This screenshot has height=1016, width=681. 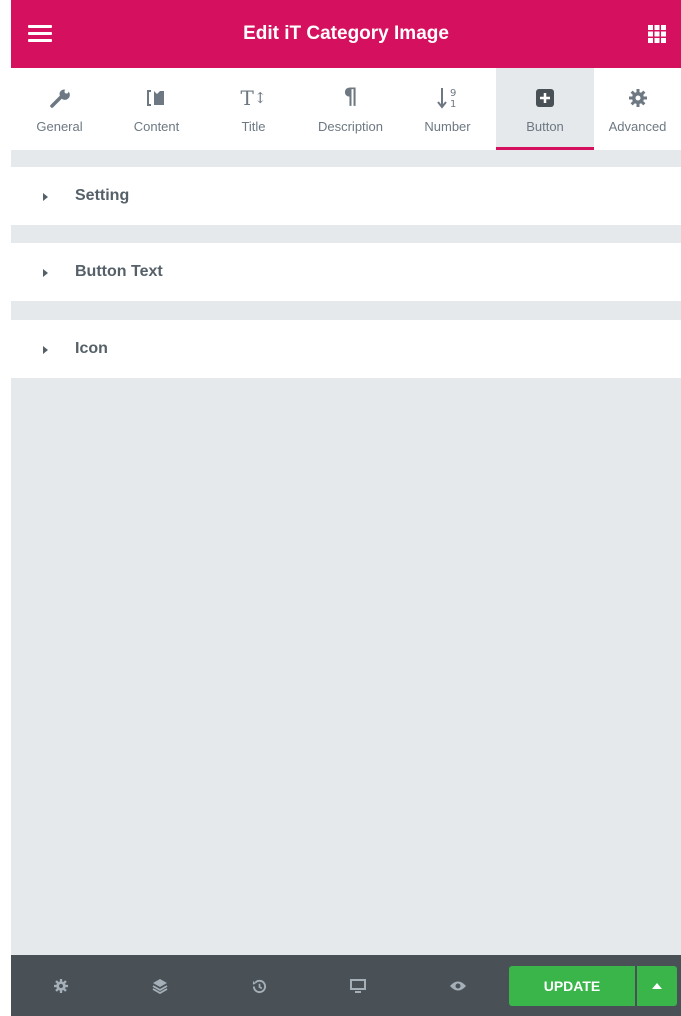 I want to click on panel-title: Edit iT Category Image, so click(x=346, y=33).